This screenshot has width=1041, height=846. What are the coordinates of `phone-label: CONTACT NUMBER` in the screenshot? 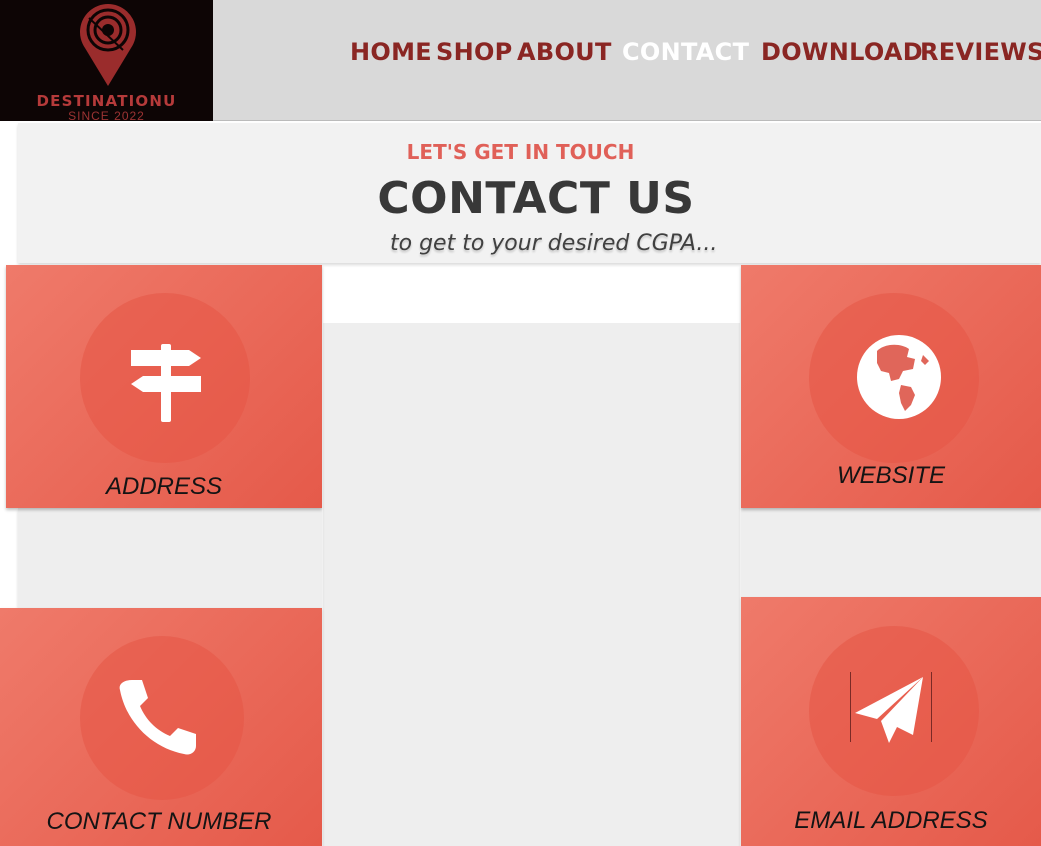 It's located at (159, 821).